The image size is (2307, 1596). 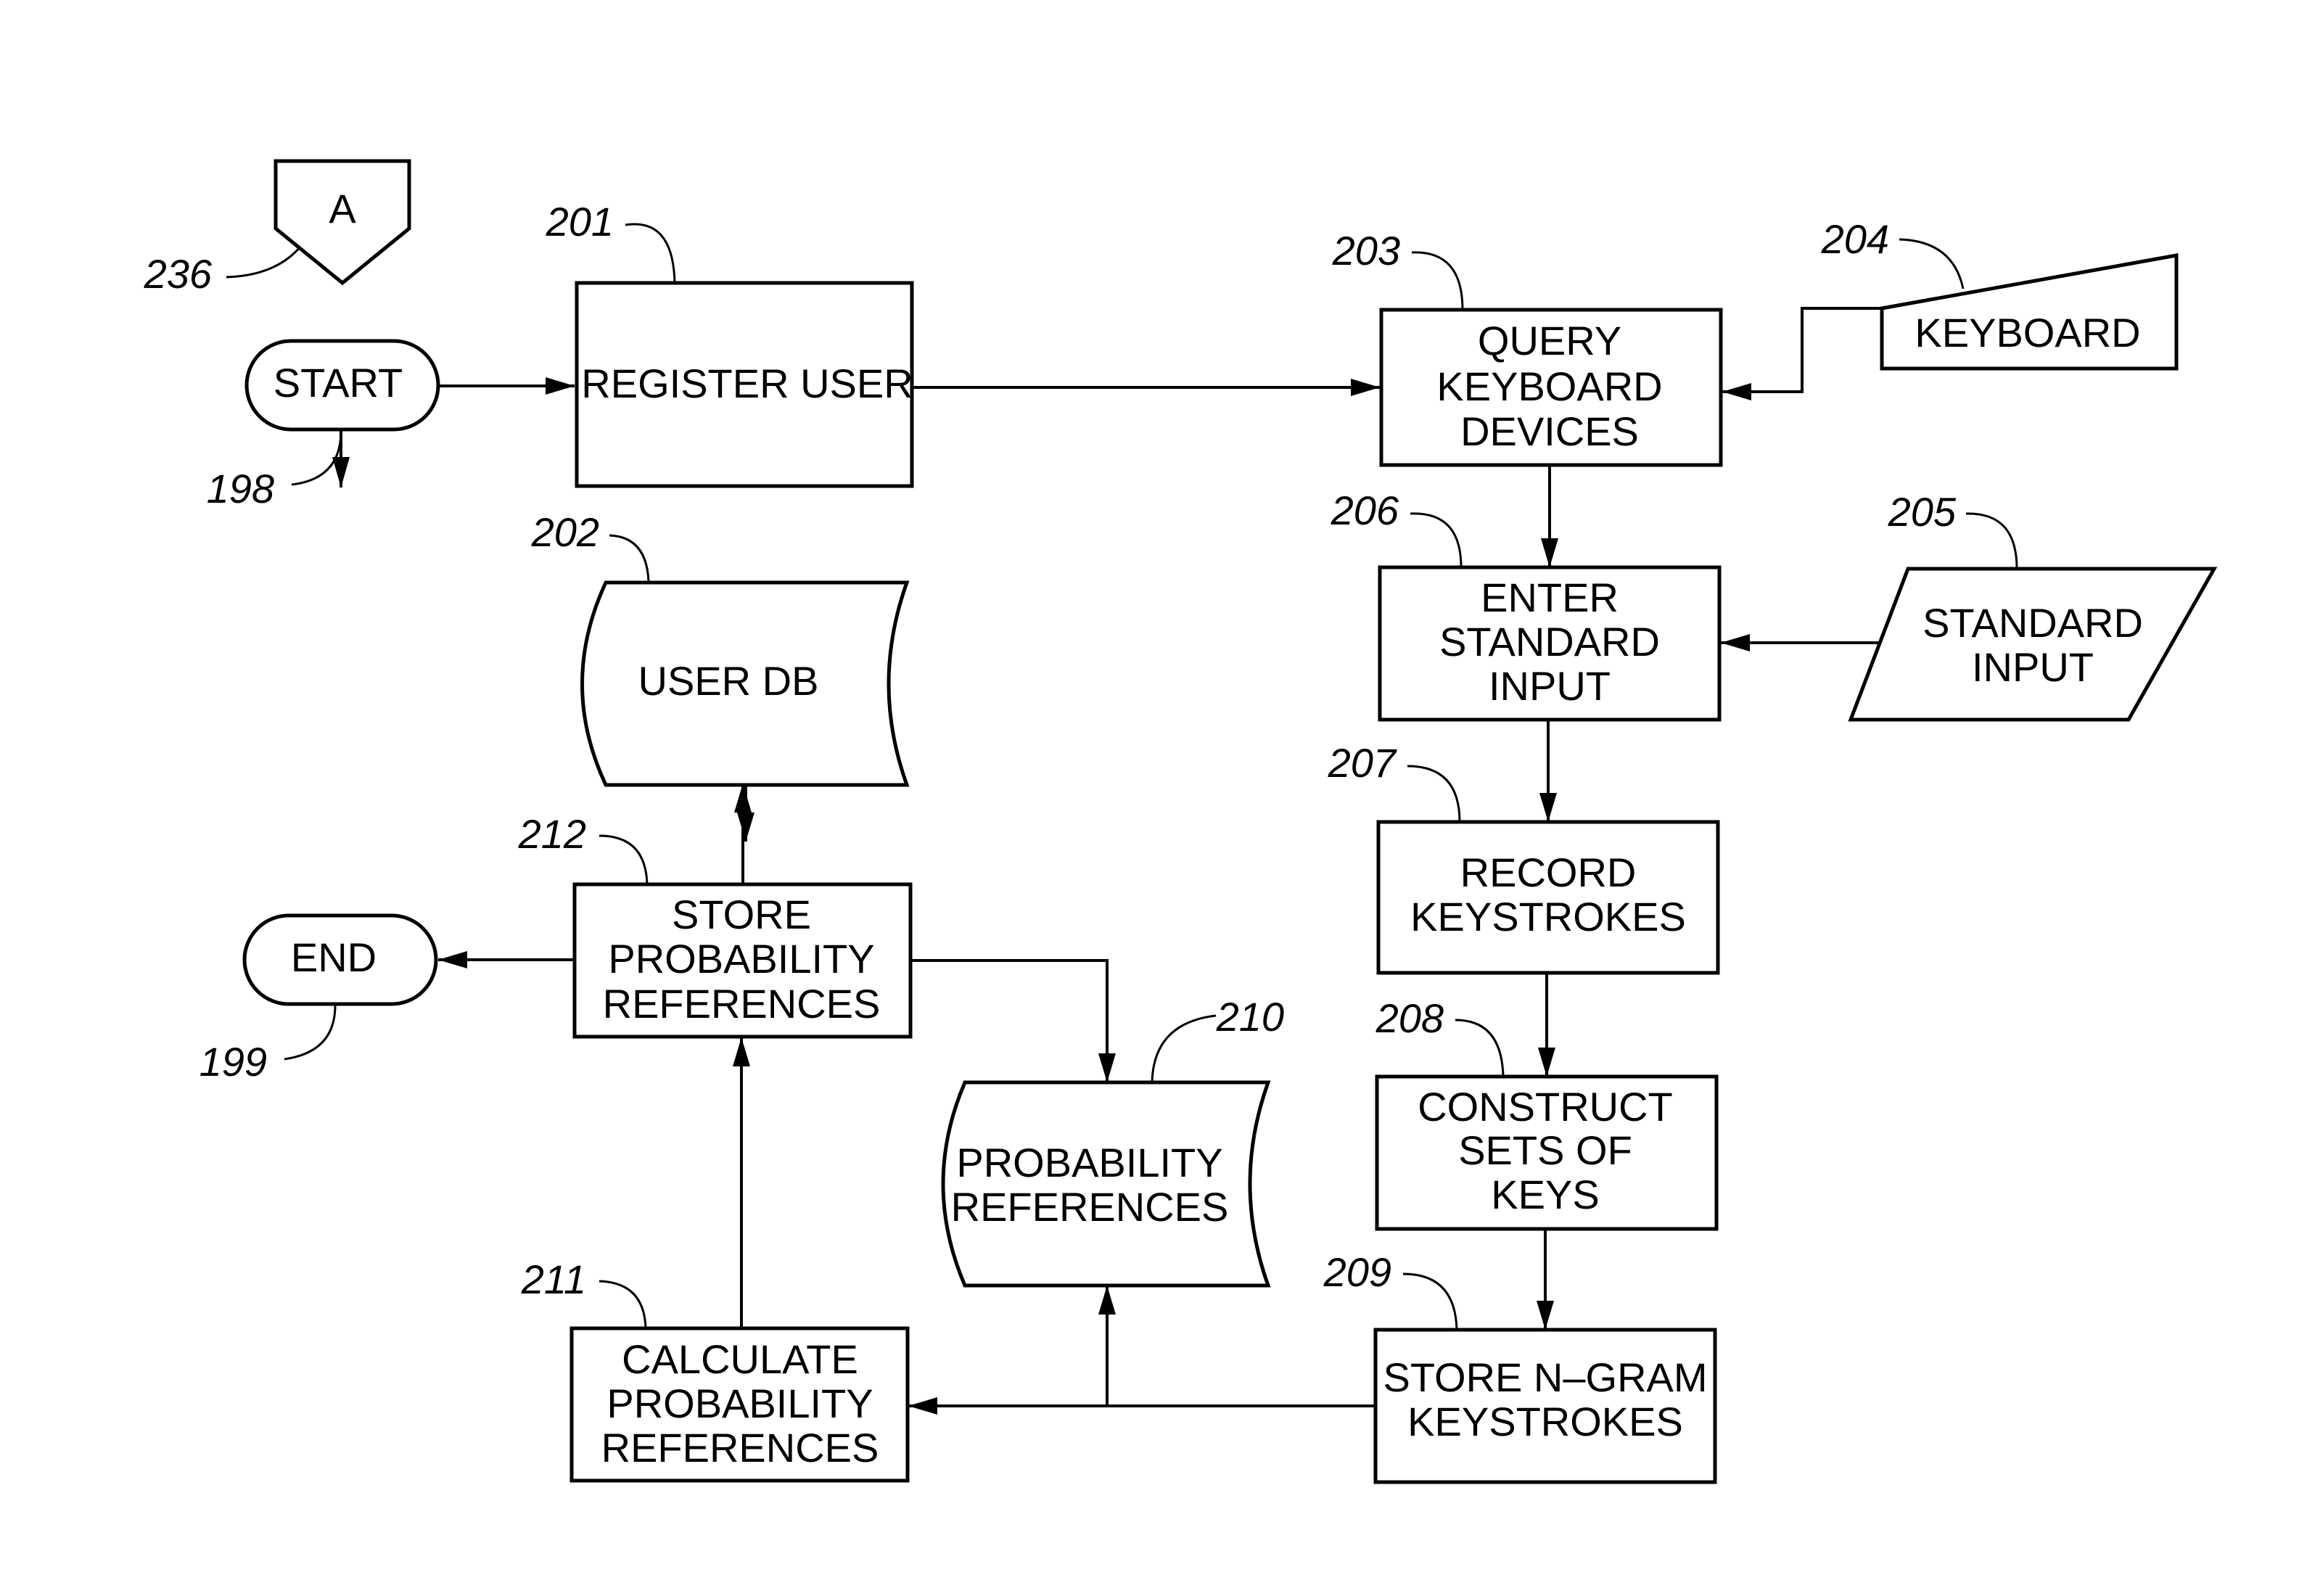 I want to click on node-label: ENTER, so click(x=1550, y=597).